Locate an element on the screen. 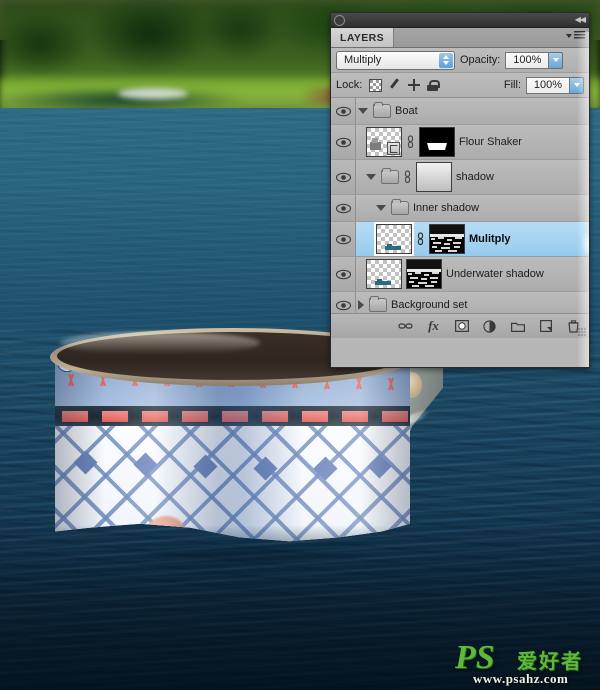 The width and height of the screenshot is (600, 690). opacity-control: 100% is located at coordinates (534, 60).